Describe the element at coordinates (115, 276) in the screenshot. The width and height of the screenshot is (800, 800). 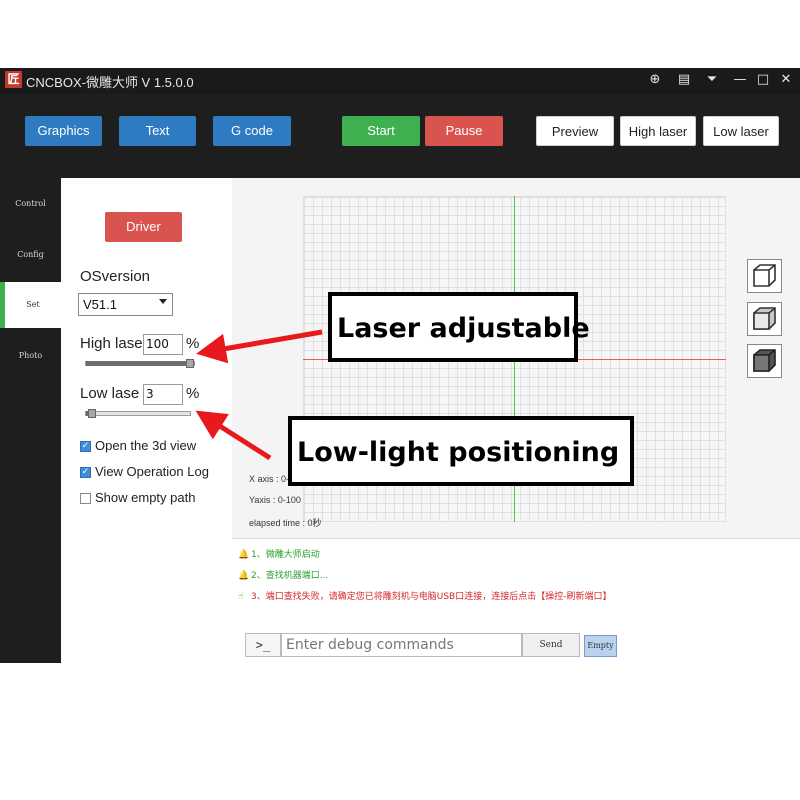
I see `os-version-label: OSversion` at that location.